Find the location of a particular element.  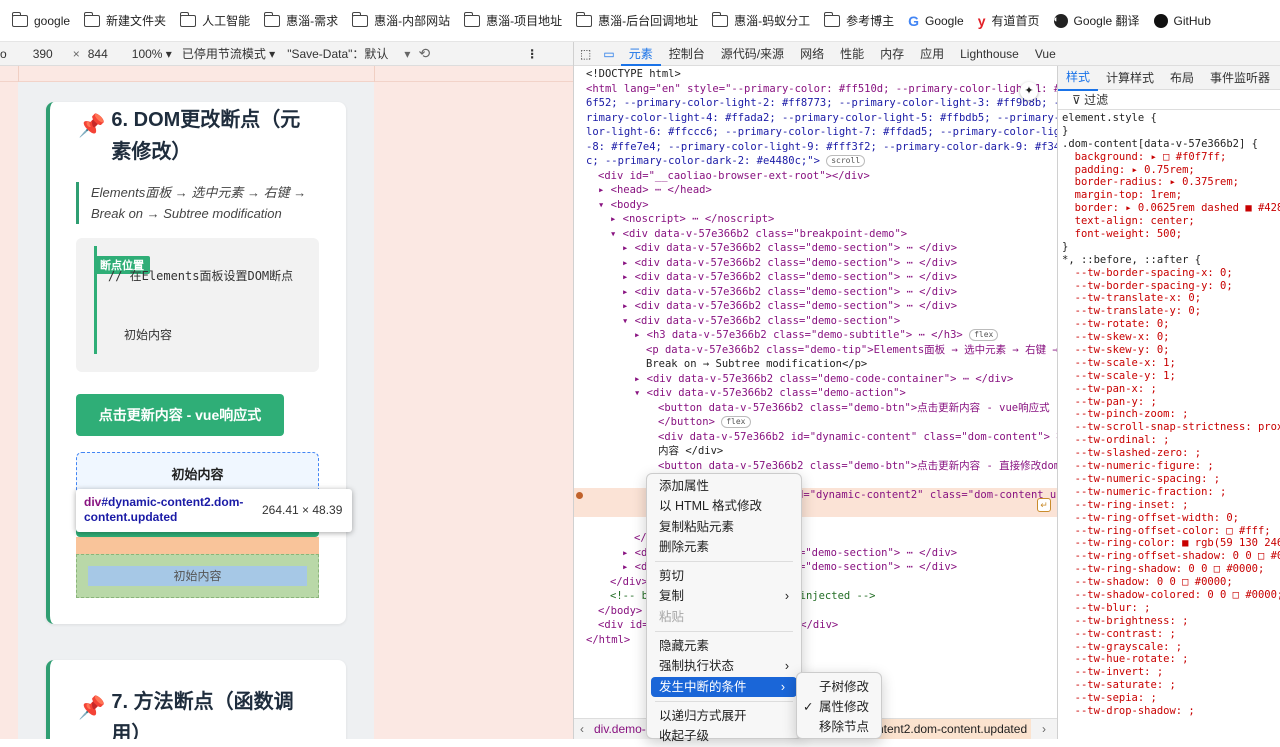

style-rule-line: --tw-pinch-zoom: ; is located at coordinates (1169, 414).